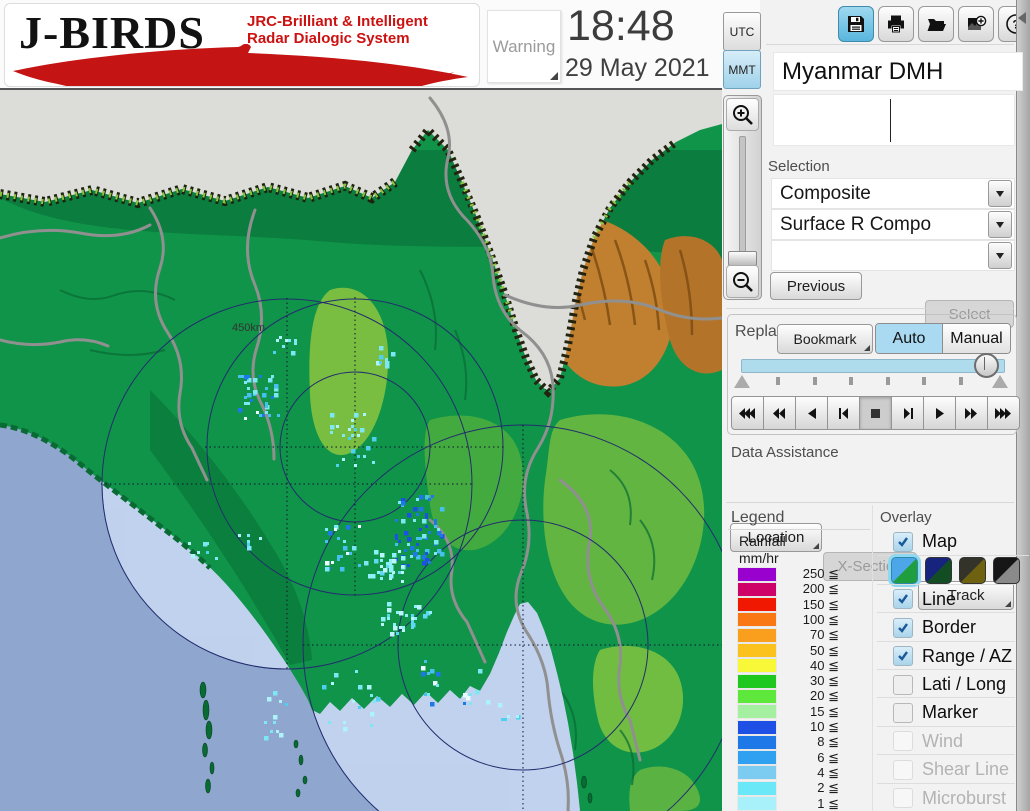 This screenshot has width=1030, height=811. I want to click on checkbox-range-az, so click(903, 656).